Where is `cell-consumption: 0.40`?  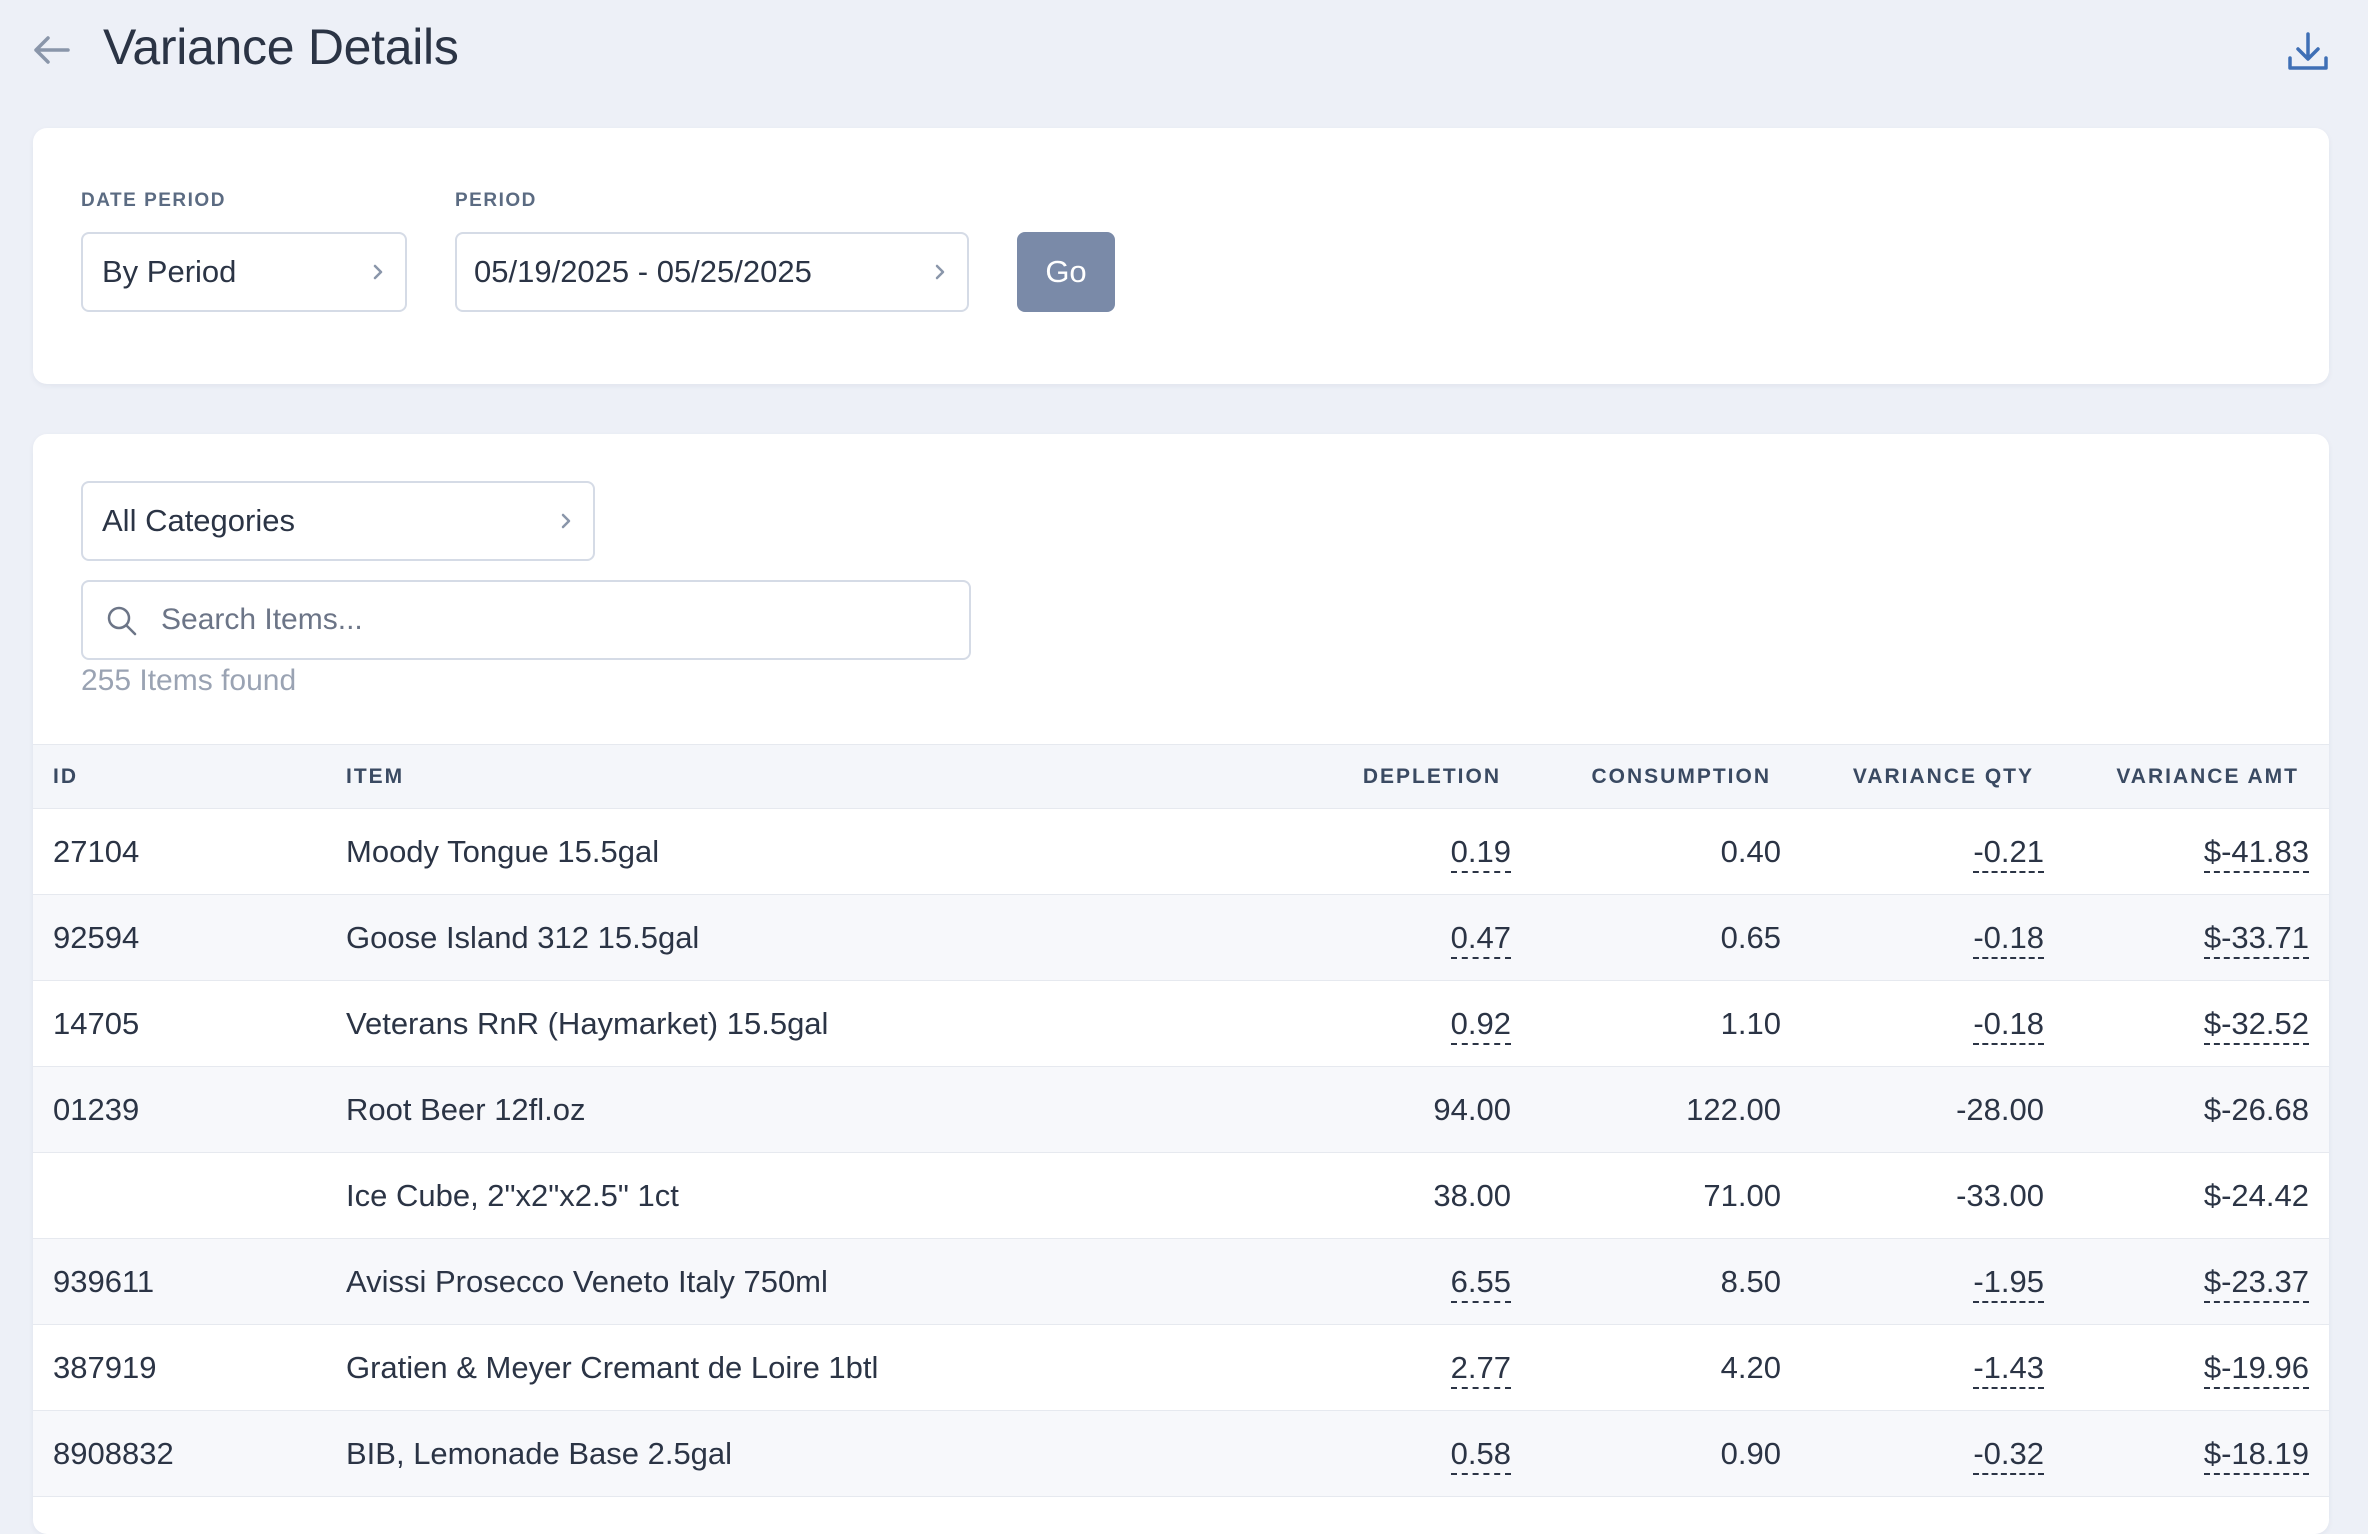 cell-consumption: 0.40 is located at coordinates (1646, 851).